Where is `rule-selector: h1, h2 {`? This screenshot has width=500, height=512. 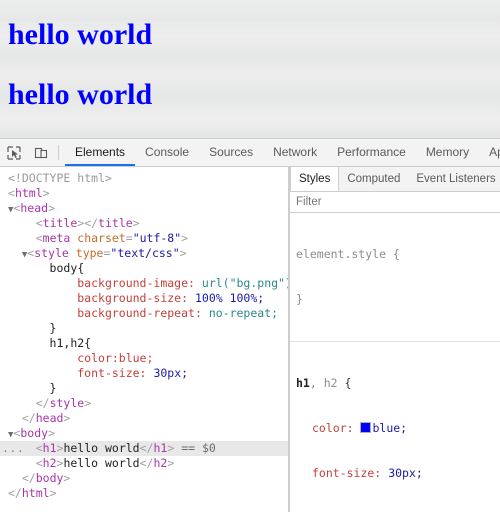 rule-selector: h1, h2 { is located at coordinates (398, 383).